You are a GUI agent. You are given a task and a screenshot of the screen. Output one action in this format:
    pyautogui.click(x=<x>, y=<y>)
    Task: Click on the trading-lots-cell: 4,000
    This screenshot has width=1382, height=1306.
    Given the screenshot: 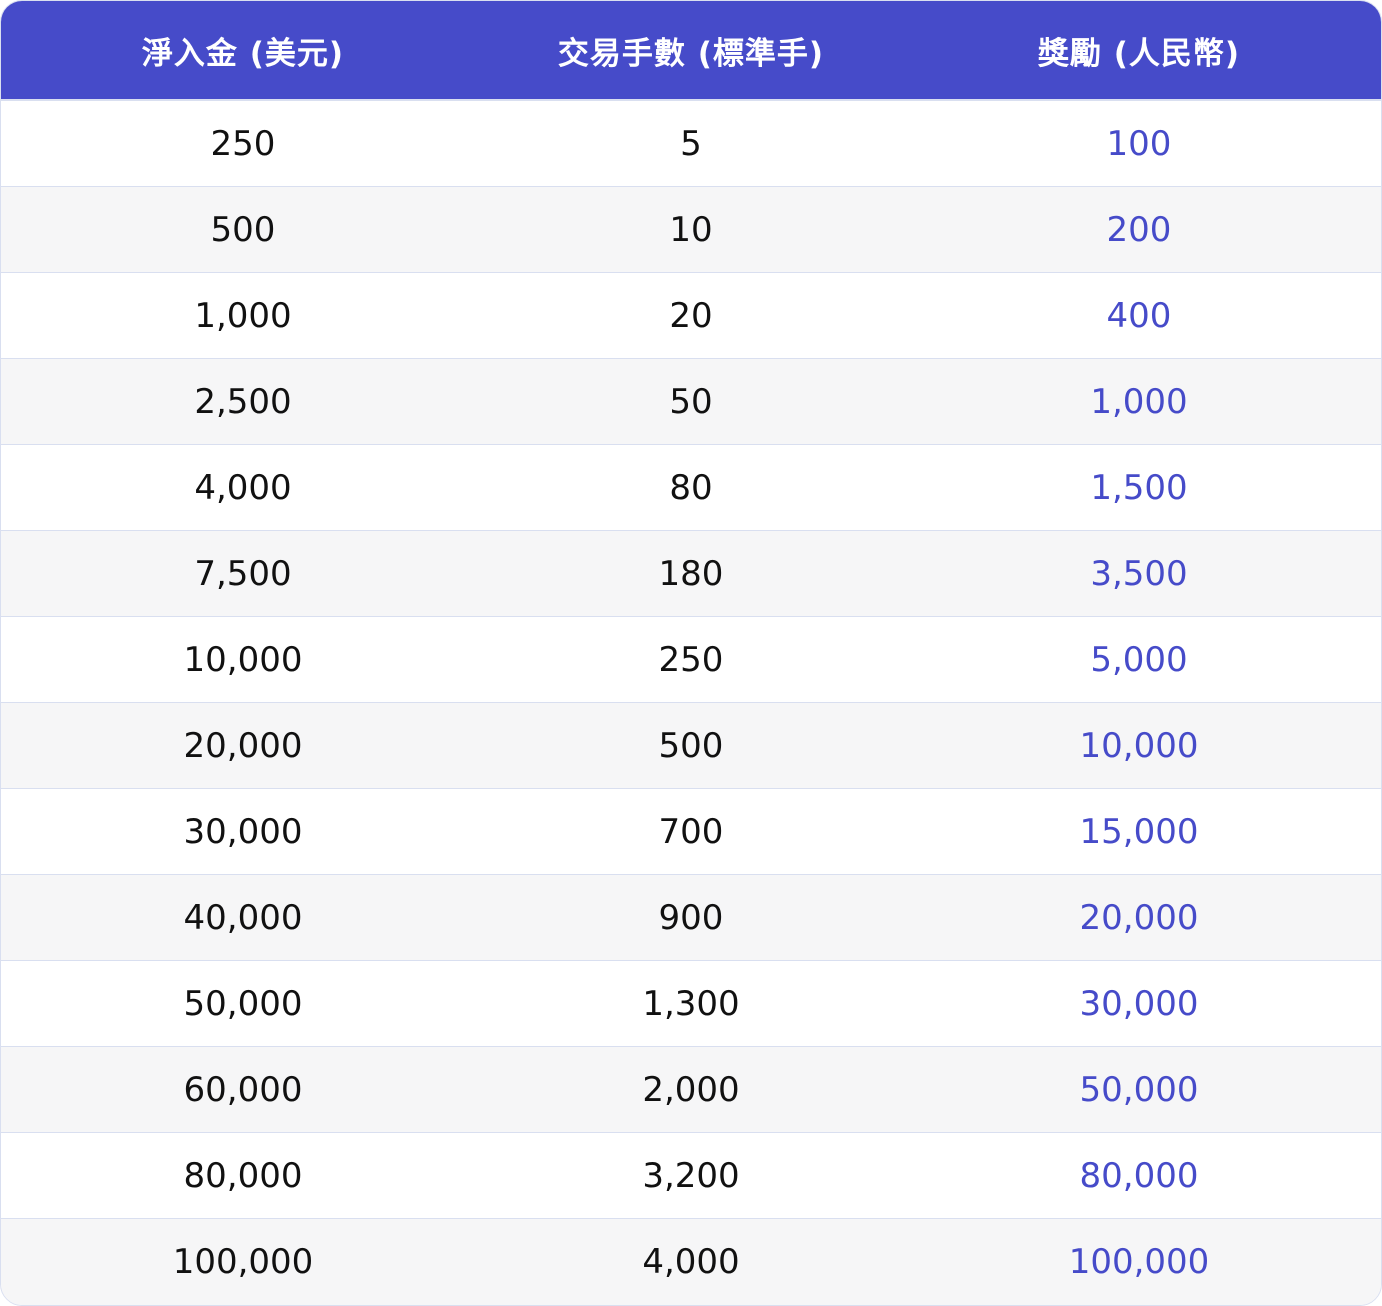 What is the action you would take?
    pyautogui.click(x=691, y=1262)
    